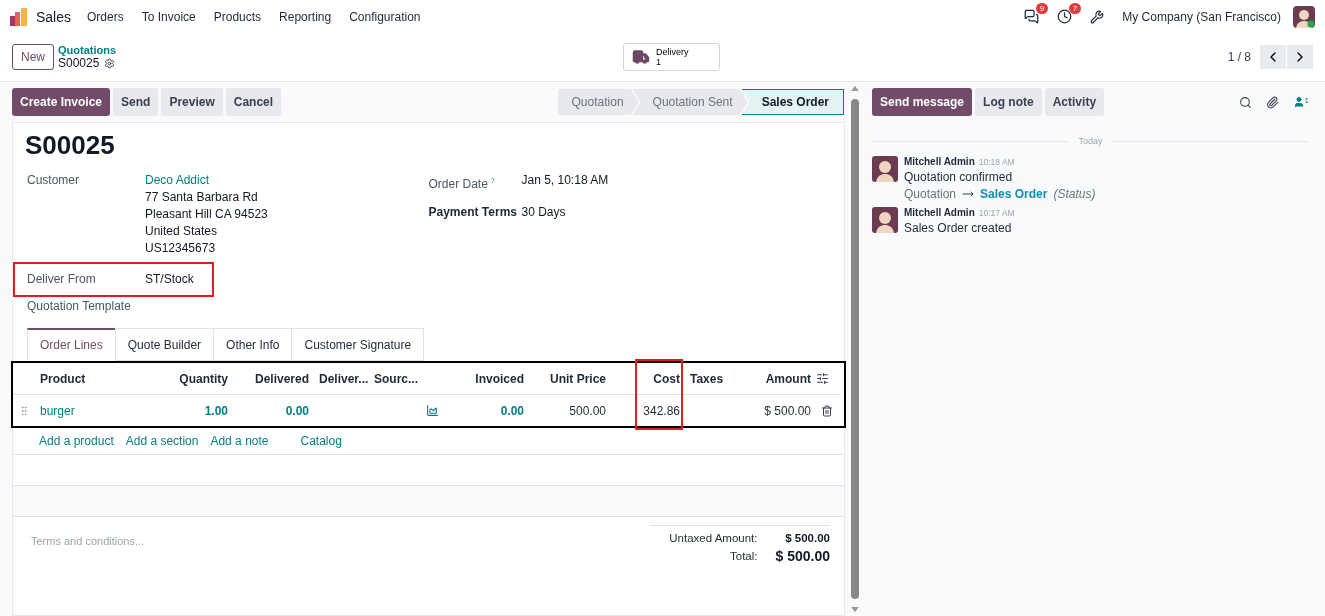  Describe the element at coordinates (53, 180) in the screenshot. I see `field-label: Customer` at that location.